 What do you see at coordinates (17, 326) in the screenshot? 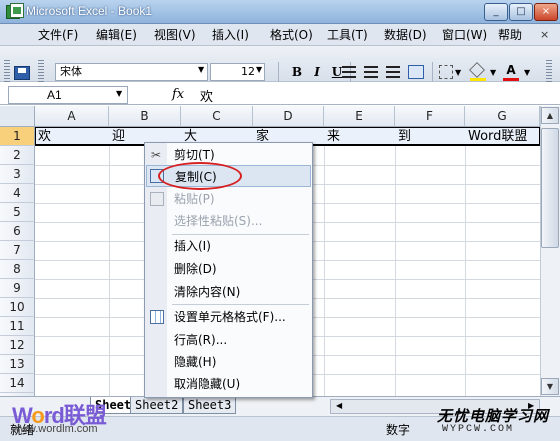
I see `row-header: 11` at bounding box center [17, 326].